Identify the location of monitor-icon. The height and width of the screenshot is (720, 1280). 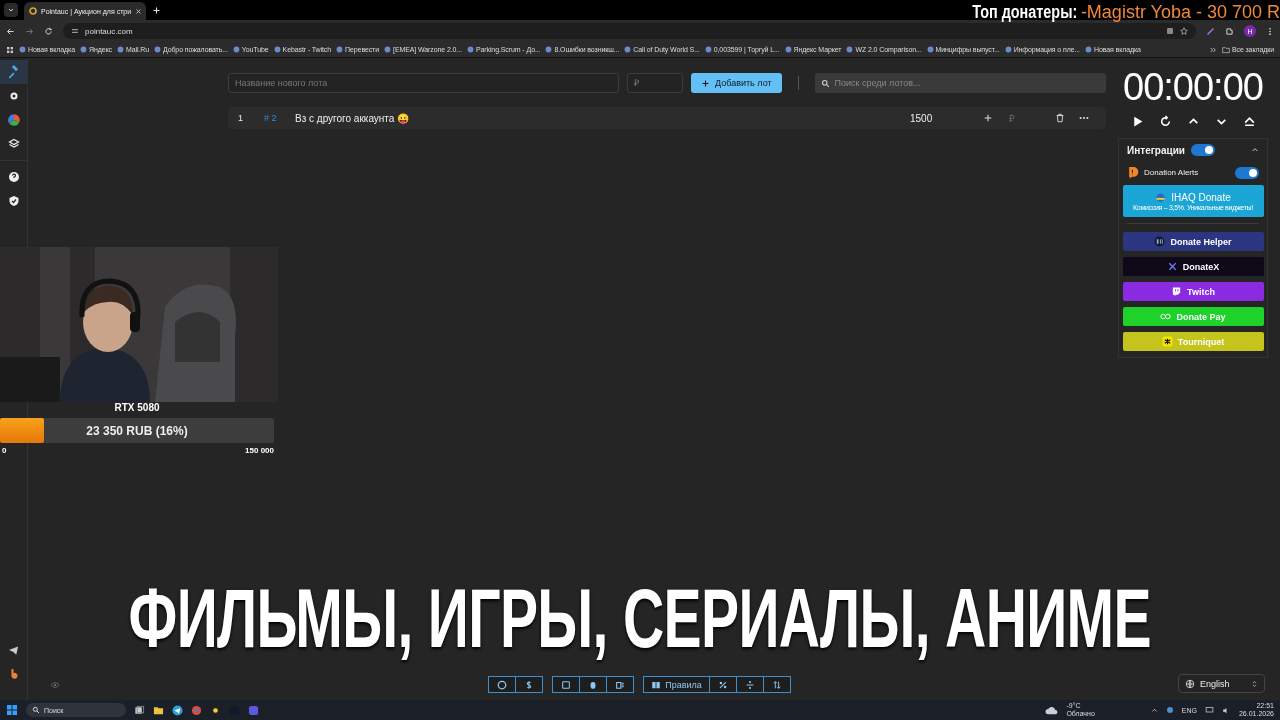
(1209, 710).